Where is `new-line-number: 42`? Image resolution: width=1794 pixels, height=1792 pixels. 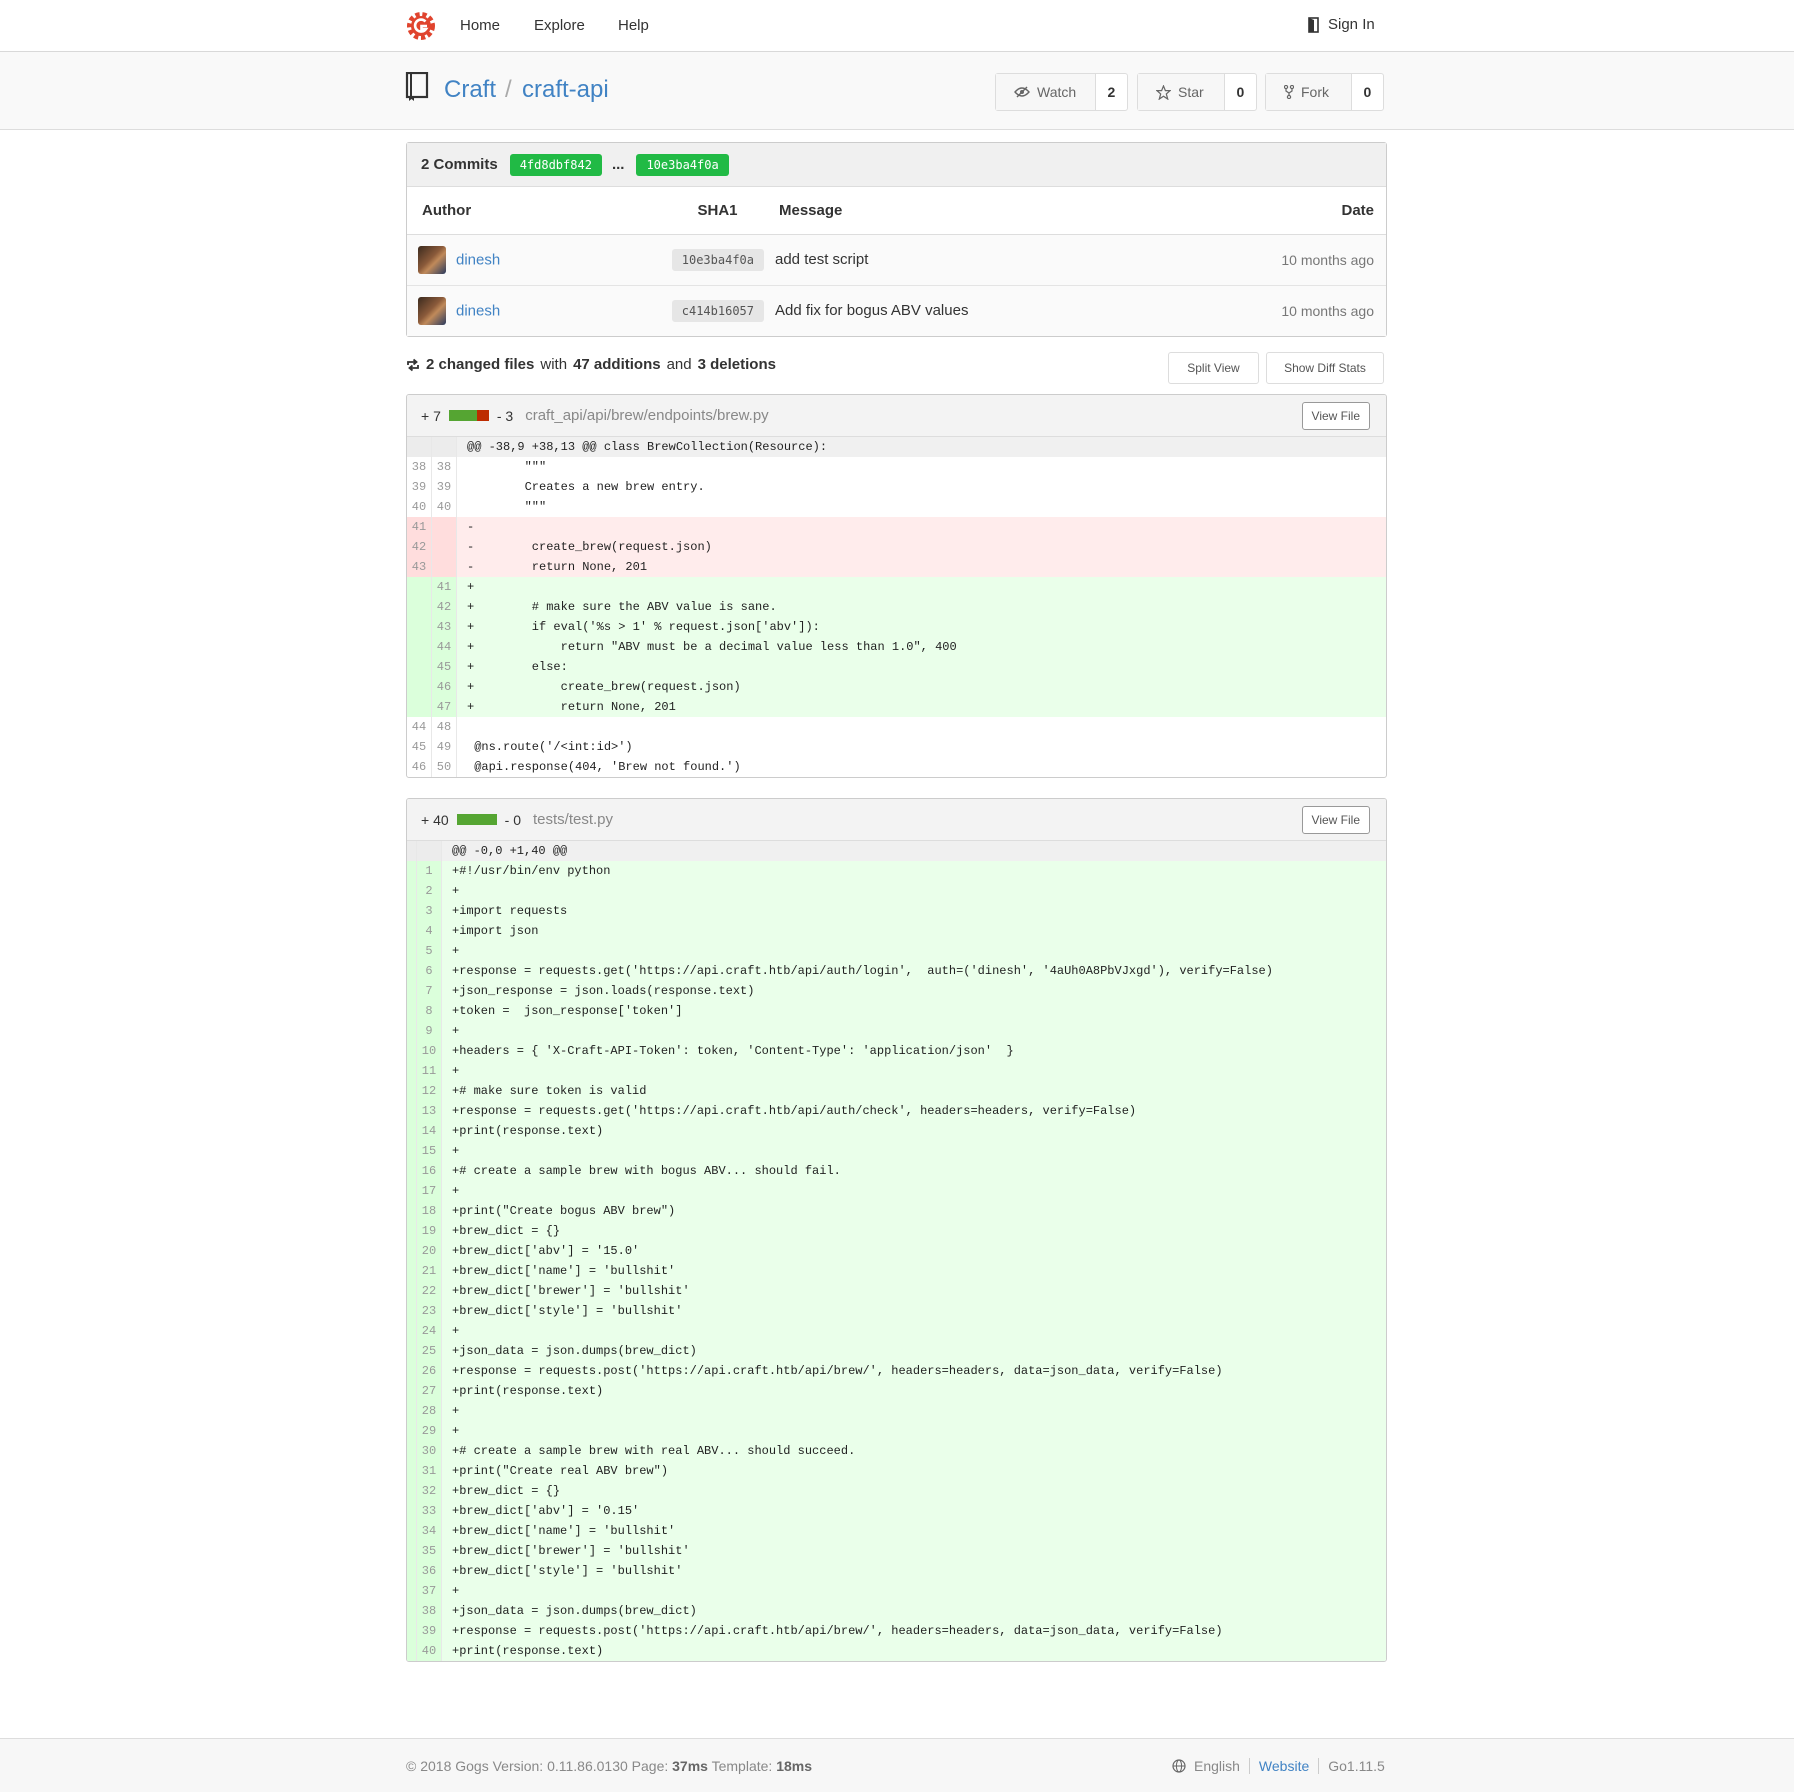
new-line-number: 42 is located at coordinates (444, 607).